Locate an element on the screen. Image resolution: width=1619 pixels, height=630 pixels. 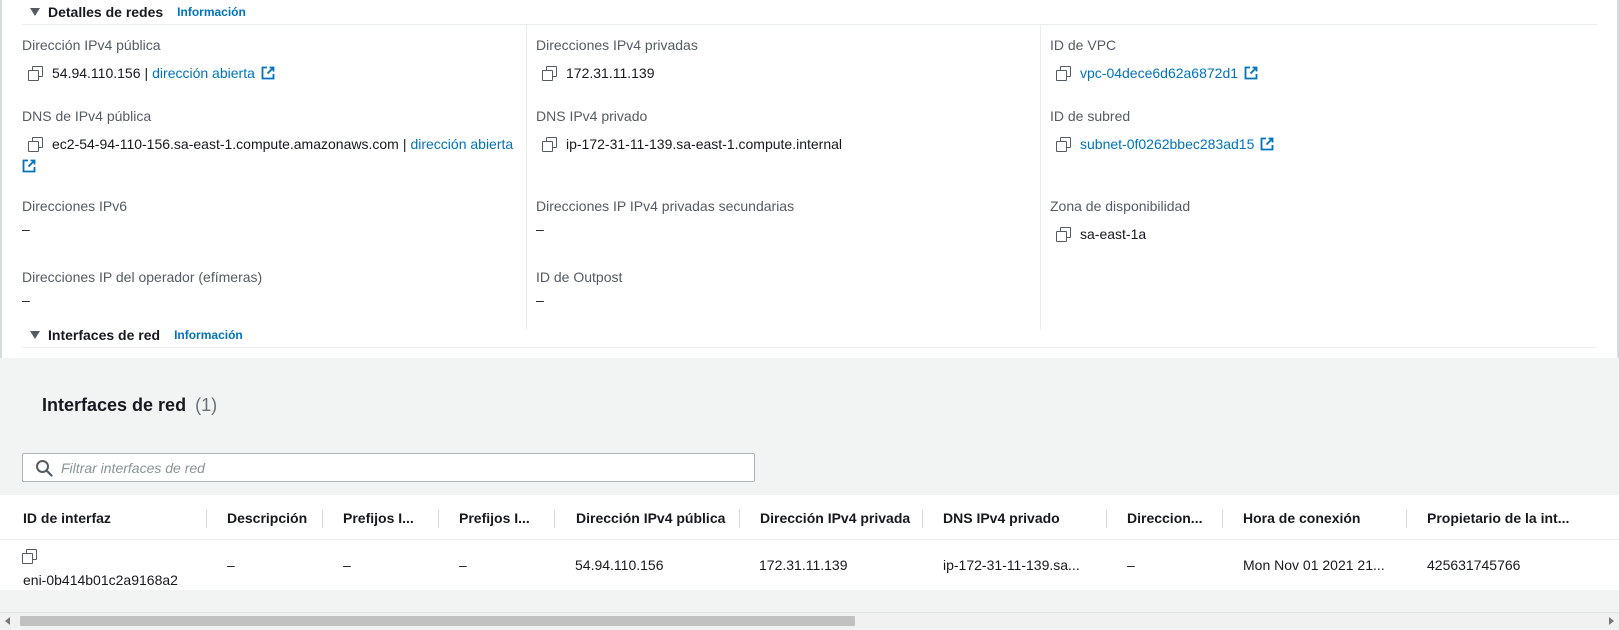
subnet-link: subnet-0f0262bbec283ad15 is located at coordinates (1167, 144).